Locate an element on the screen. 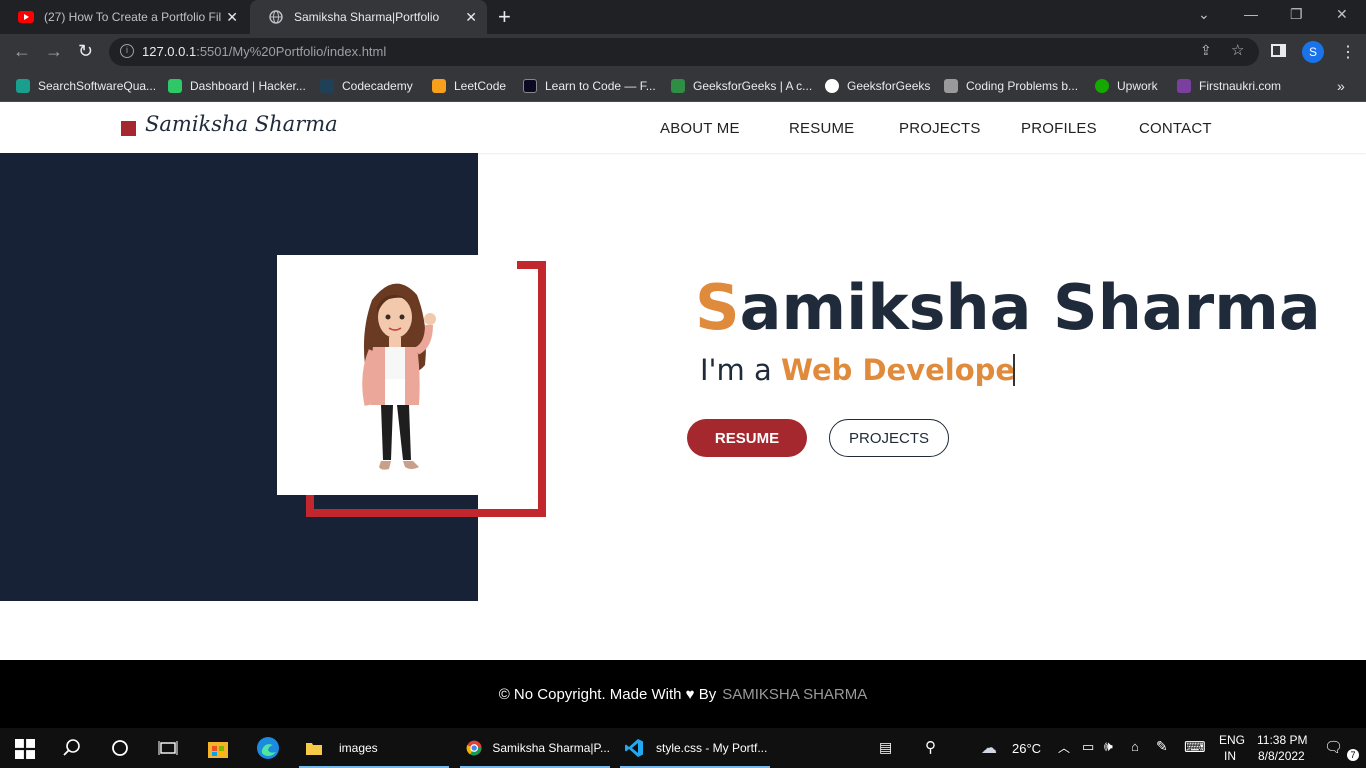 Image resolution: width=1366 pixels, height=768 pixels. nav-profiles: PROFILES is located at coordinates (1059, 128).